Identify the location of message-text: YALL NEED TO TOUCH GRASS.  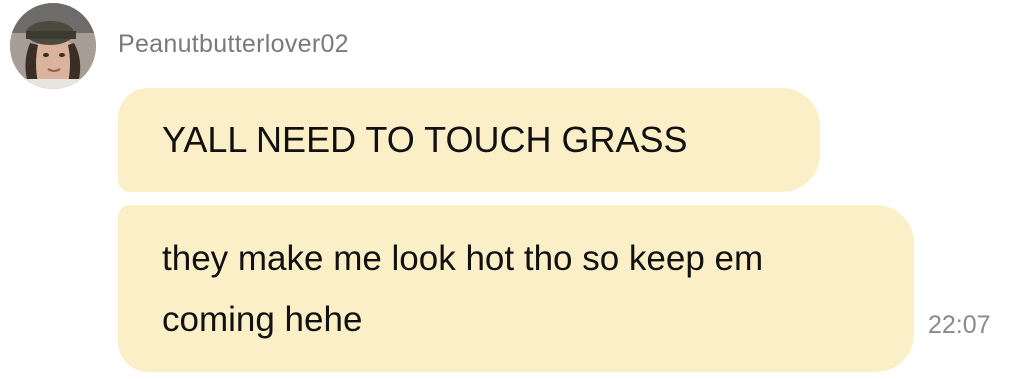
(425, 139).